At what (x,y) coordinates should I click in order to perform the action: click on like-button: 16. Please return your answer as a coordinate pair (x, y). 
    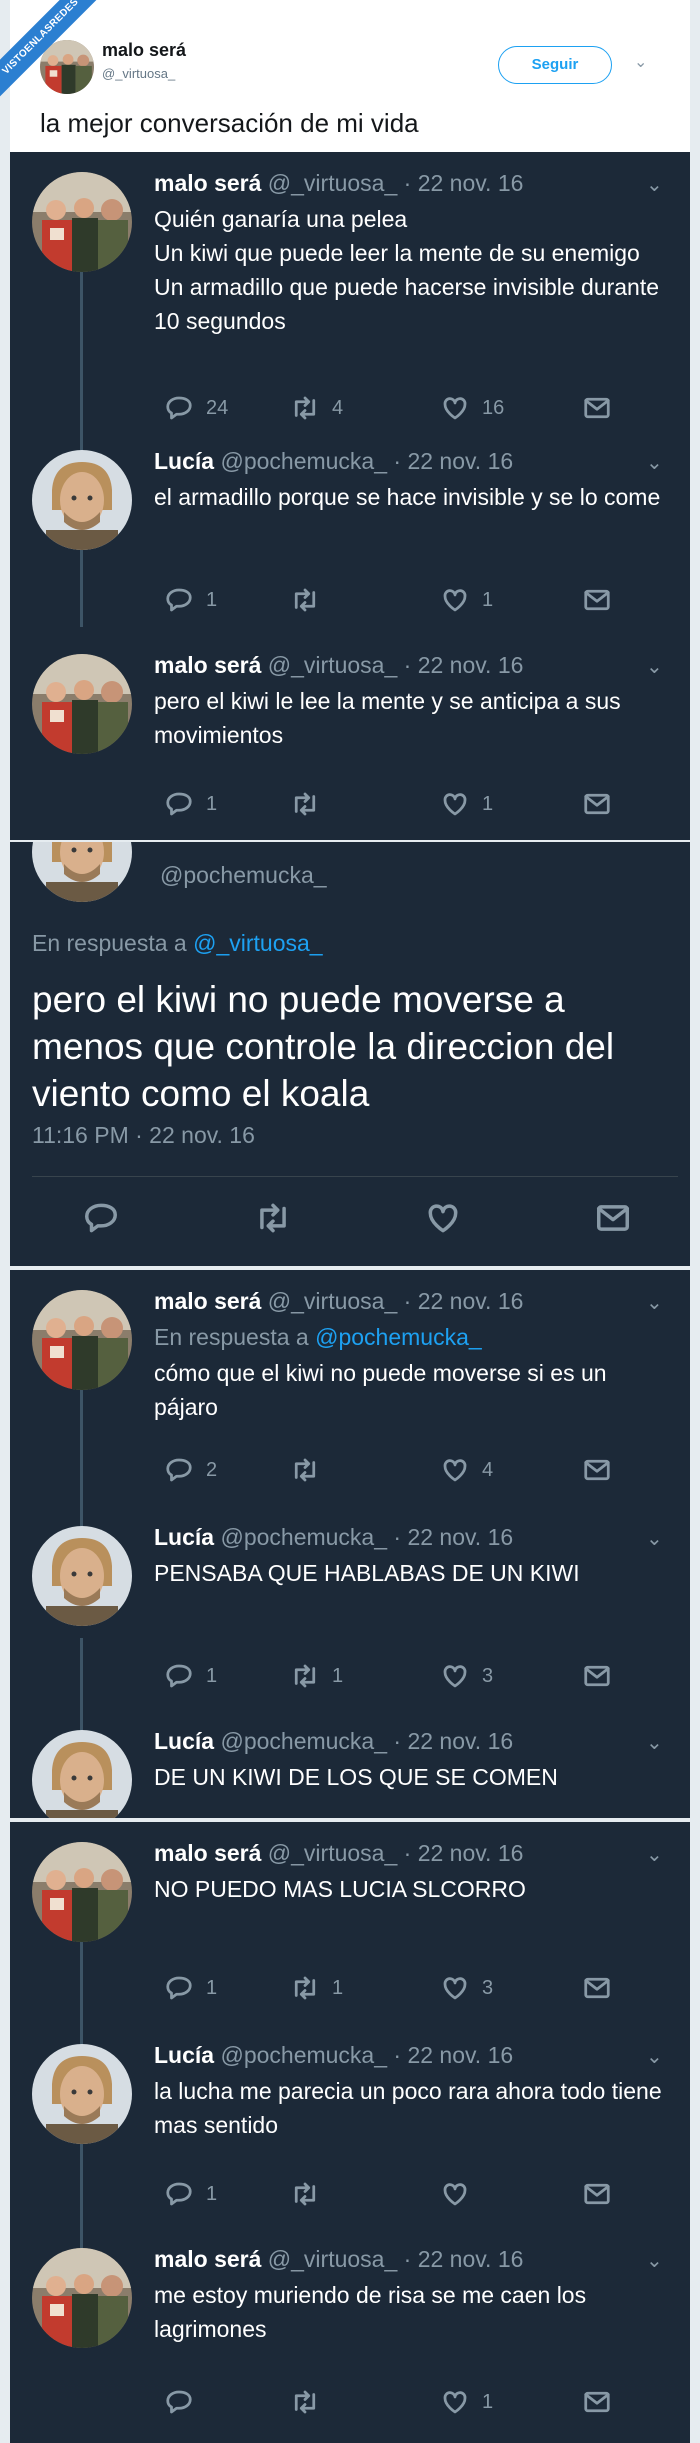
    Looking at the image, I should click on (472, 408).